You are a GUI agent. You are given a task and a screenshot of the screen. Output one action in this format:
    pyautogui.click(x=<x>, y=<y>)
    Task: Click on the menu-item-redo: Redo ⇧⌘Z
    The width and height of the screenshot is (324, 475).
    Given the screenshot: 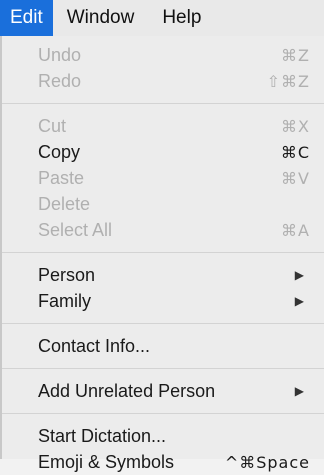 What is the action you would take?
    pyautogui.click(x=163, y=81)
    